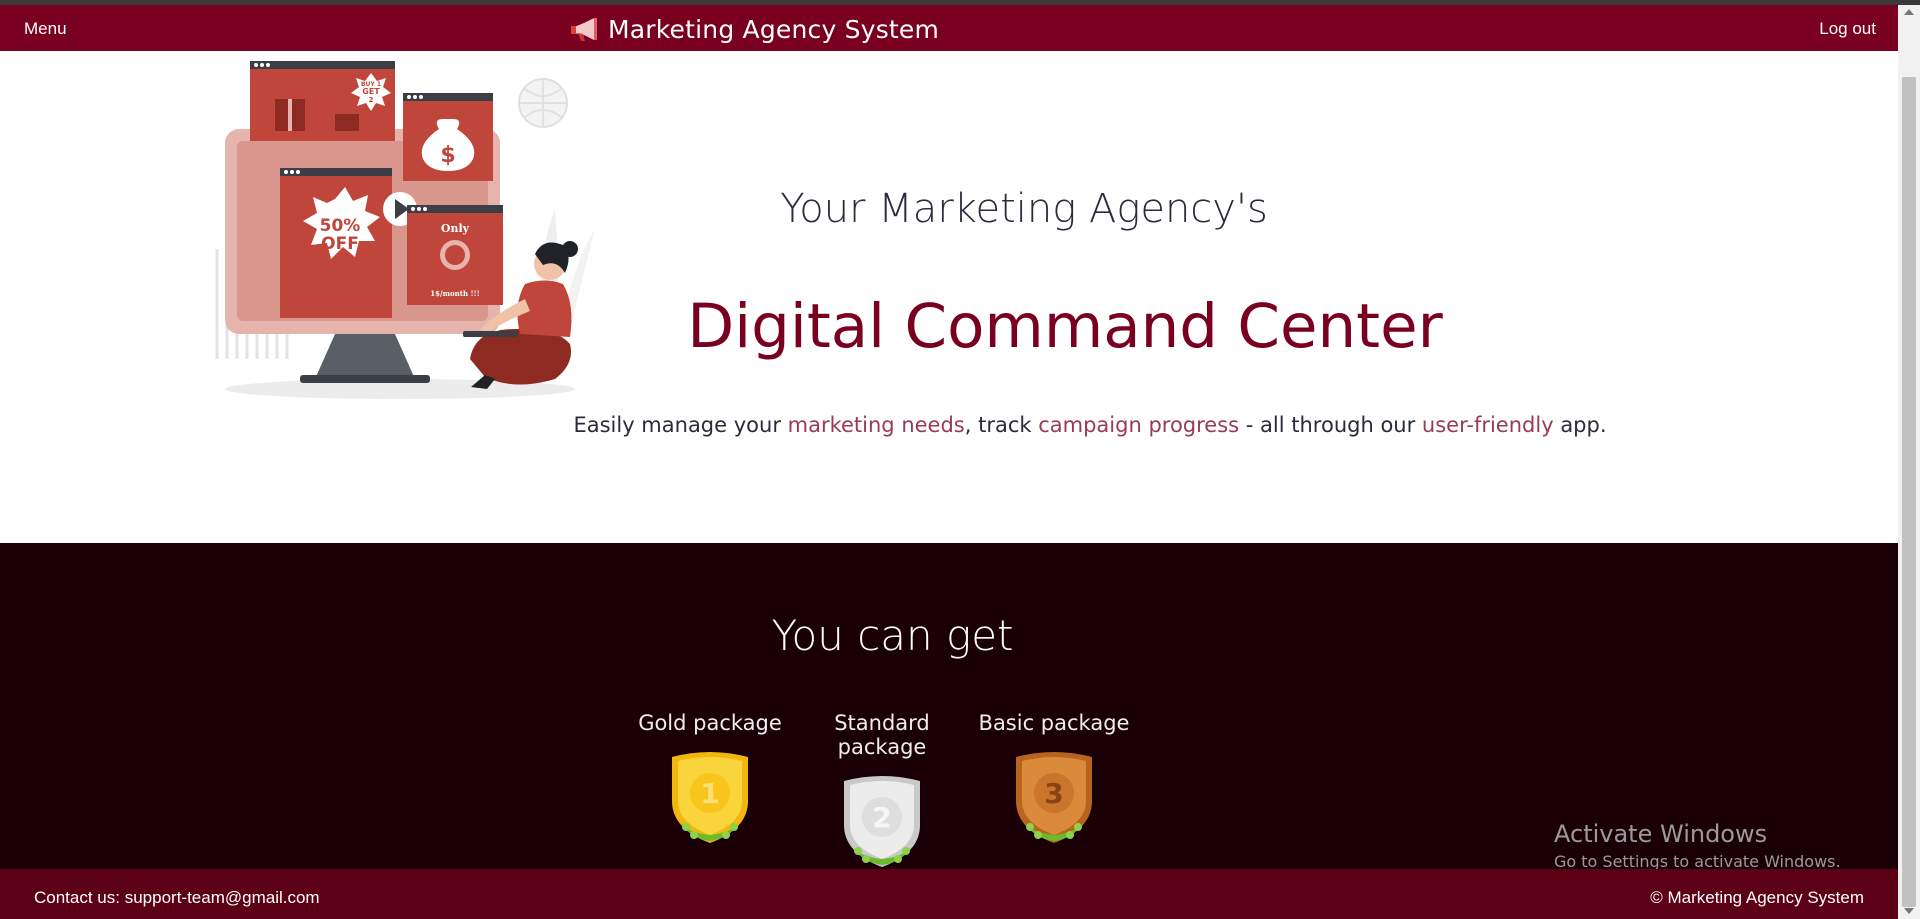  I want to click on brand-title: Marketing Agency System, so click(774, 29).